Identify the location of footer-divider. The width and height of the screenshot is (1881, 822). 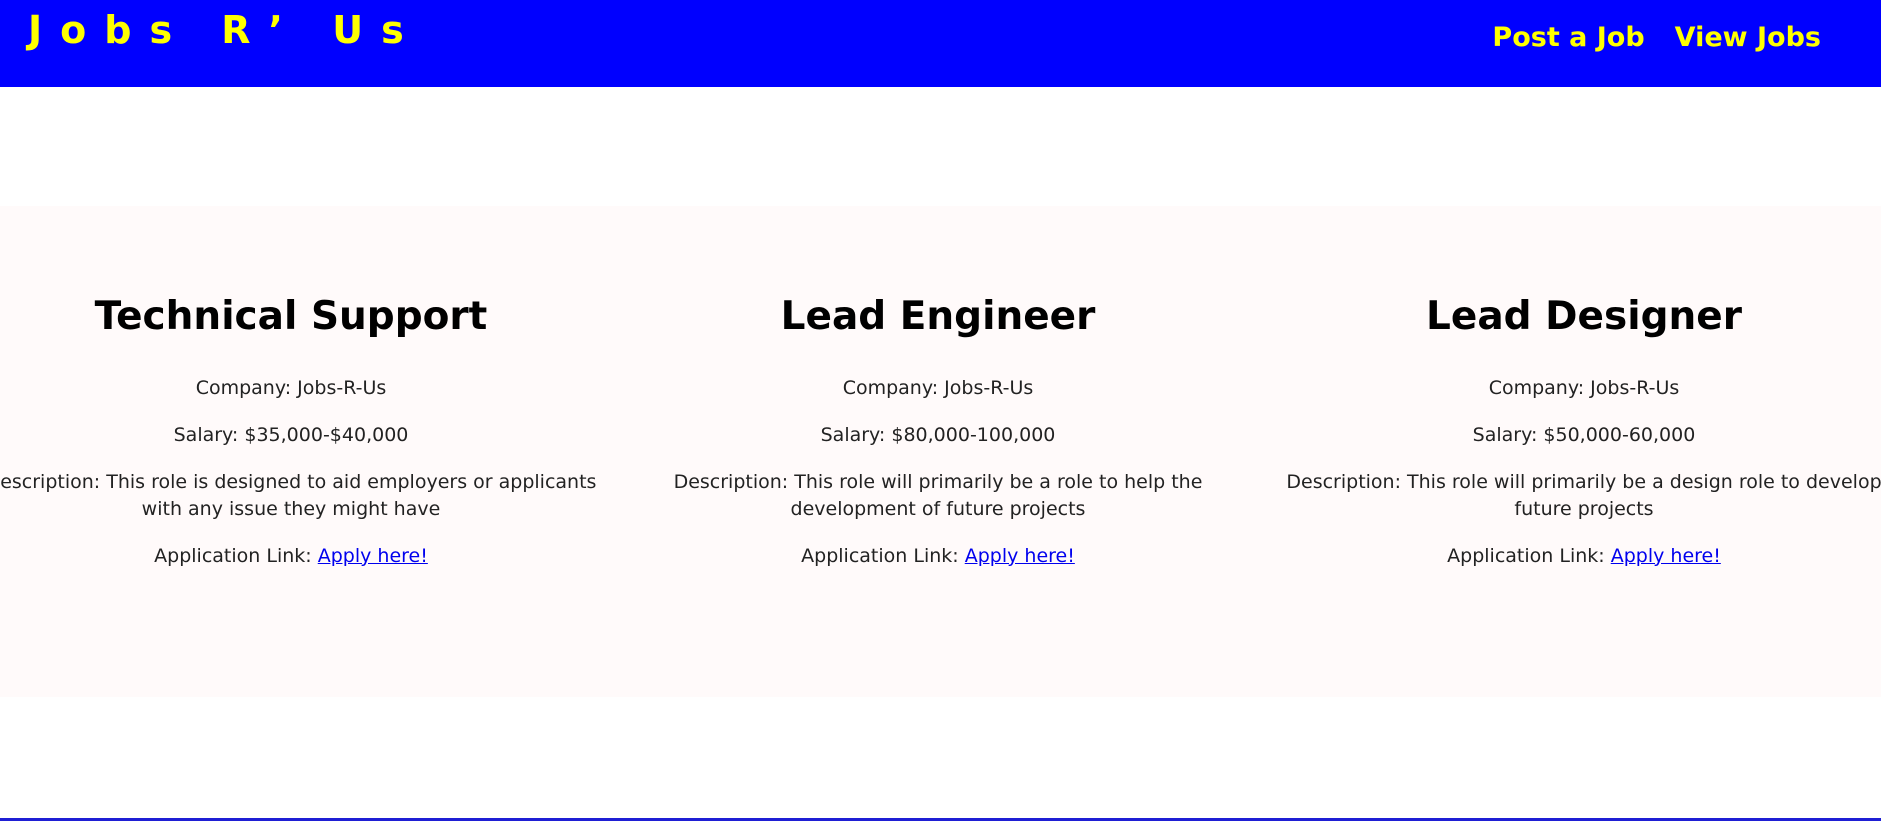
(940, 819).